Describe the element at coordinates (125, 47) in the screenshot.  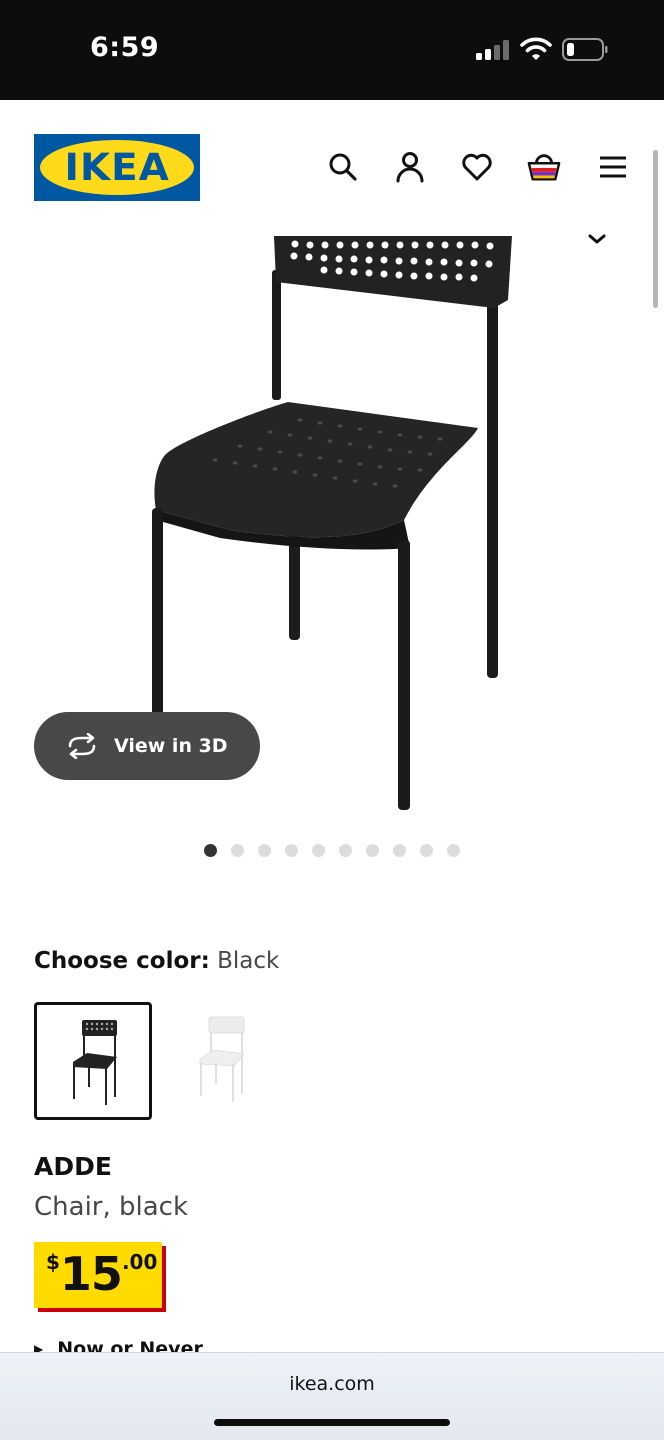
I see `status-time: 6:59` at that location.